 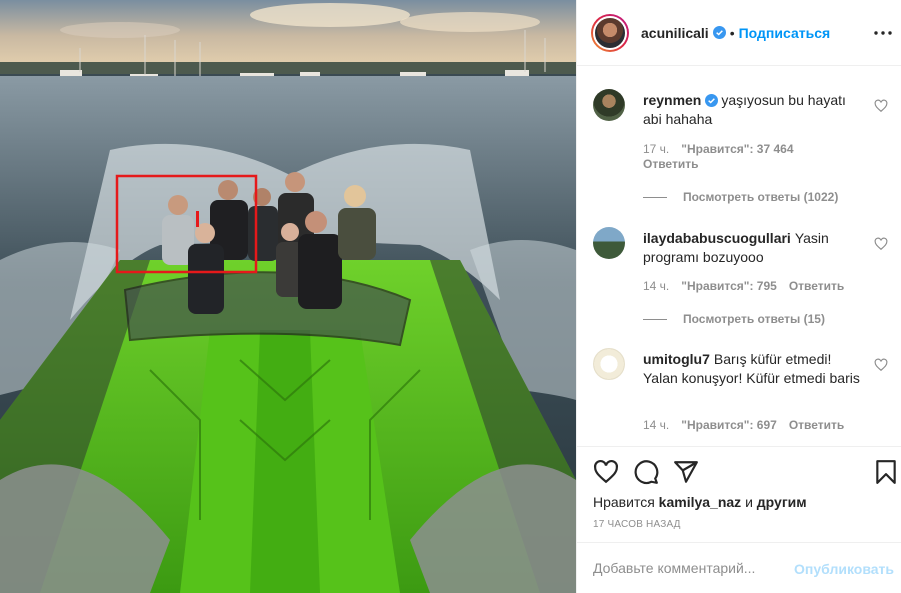 I want to click on publish-button: Опубликовать, so click(x=844, y=569).